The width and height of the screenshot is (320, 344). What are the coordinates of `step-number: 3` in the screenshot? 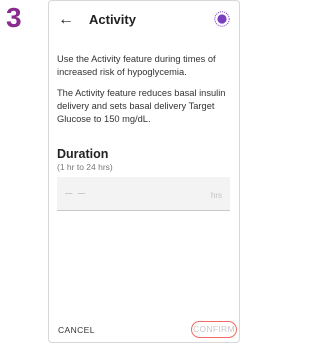 It's located at (14, 17).